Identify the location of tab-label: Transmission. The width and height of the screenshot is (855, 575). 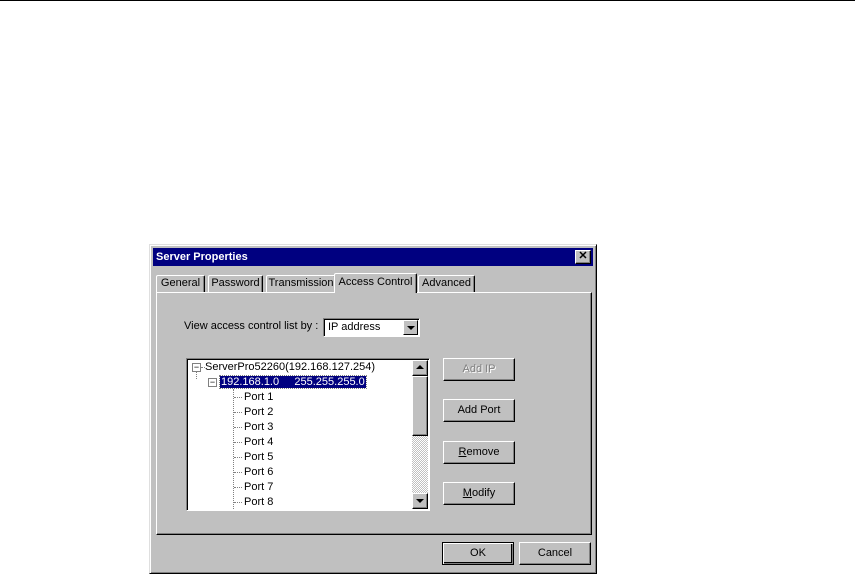
(301, 283).